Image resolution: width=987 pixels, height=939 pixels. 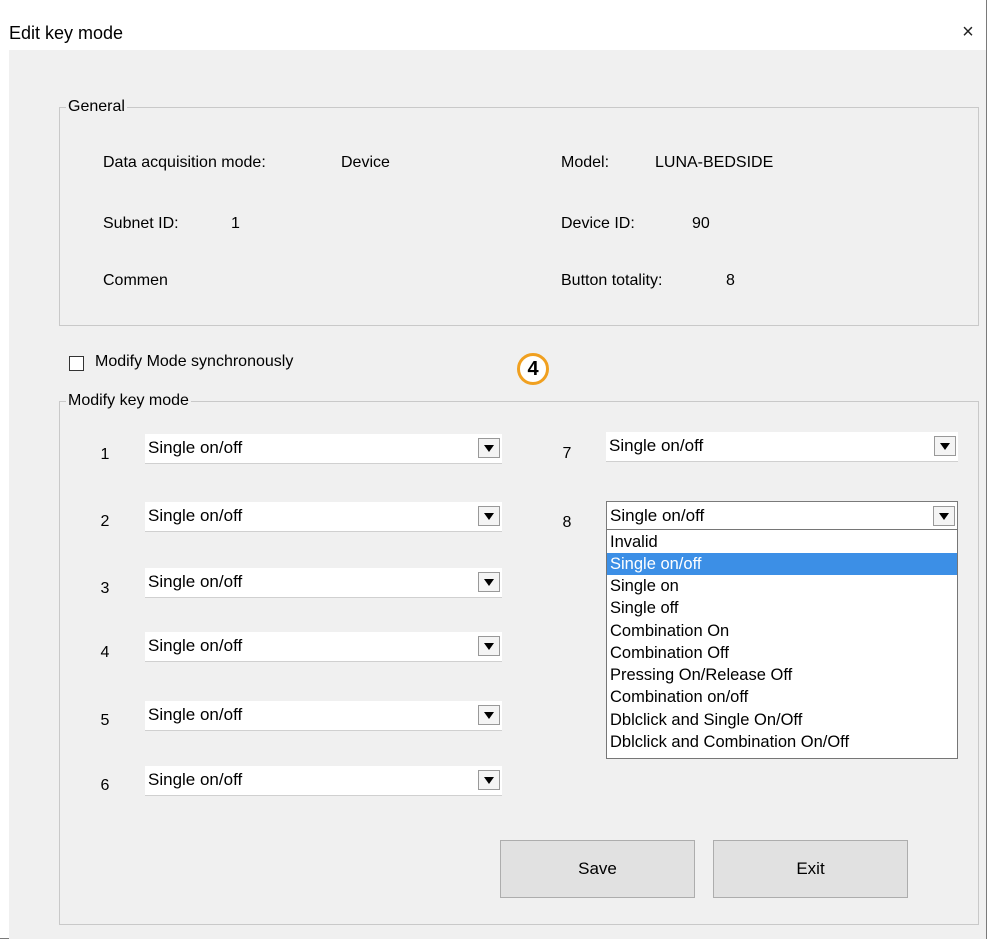 I want to click on dropdown-option-combination-off: Combination Off, so click(x=782, y=653).